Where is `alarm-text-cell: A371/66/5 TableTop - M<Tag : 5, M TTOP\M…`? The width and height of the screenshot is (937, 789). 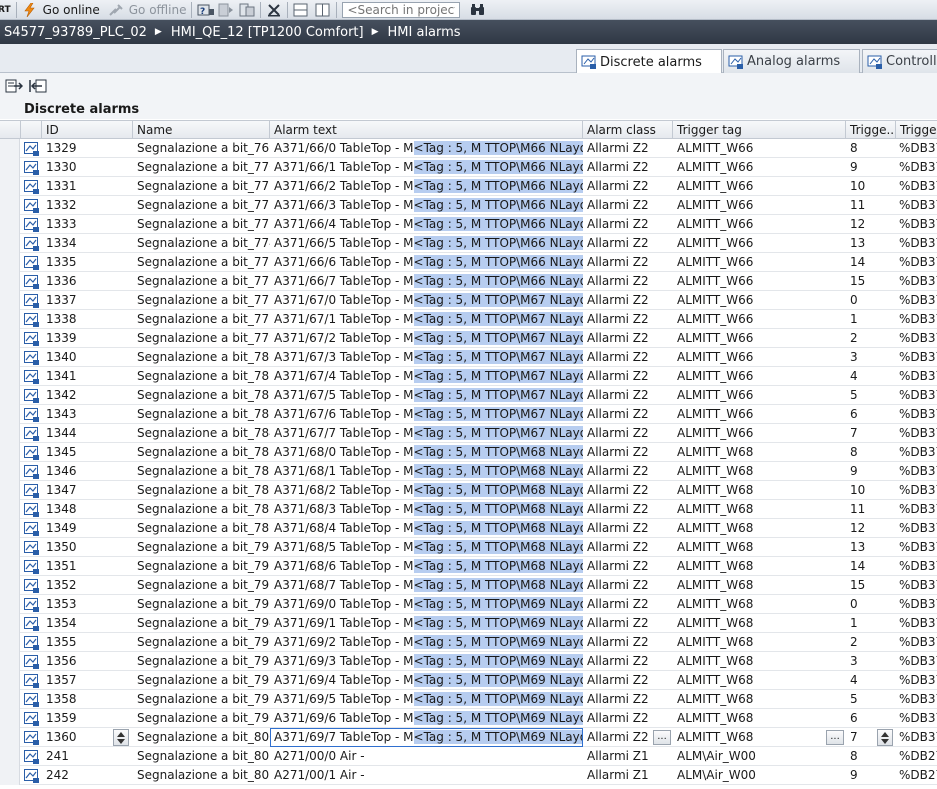 alarm-text-cell: A371/66/5 TableTop - M<Tag : 5, M TTOP\M… is located at coordinates (426, 243).